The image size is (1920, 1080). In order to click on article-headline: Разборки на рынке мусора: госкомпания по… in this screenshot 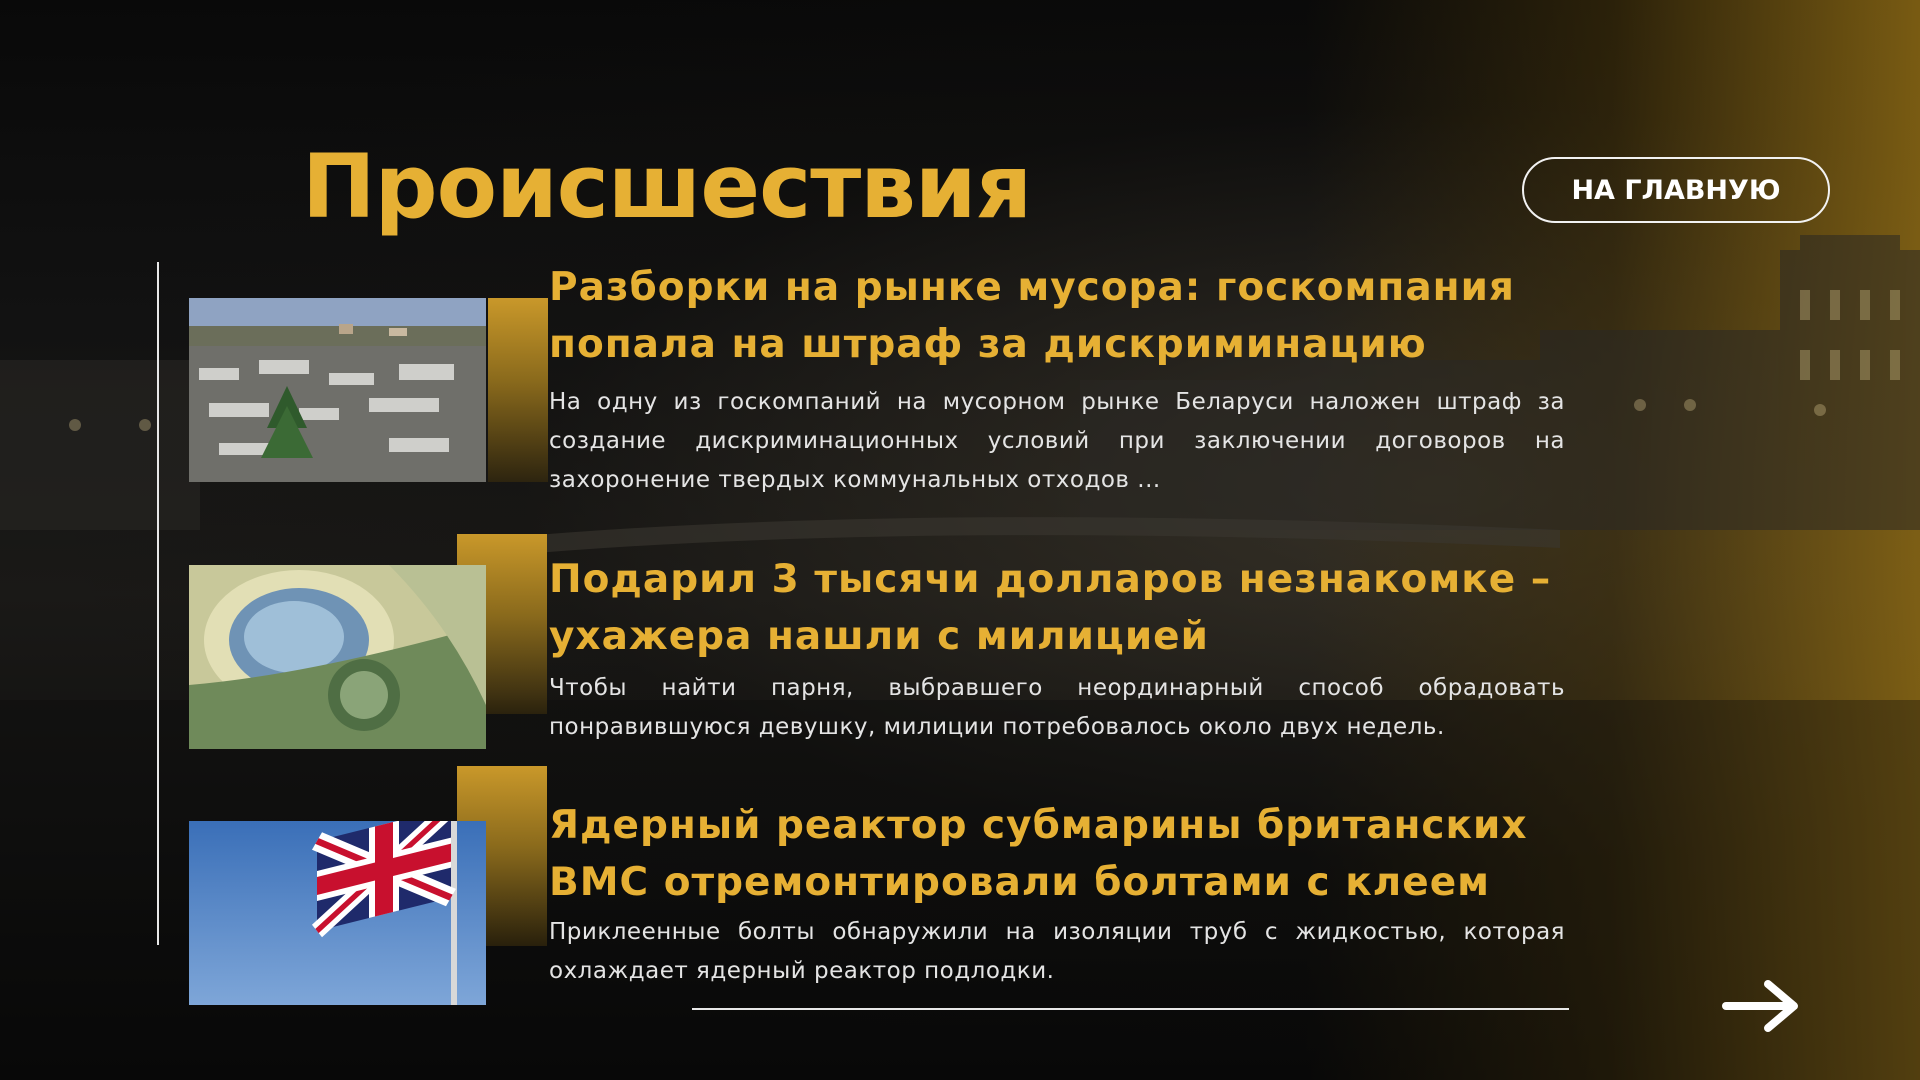, I will do `click(1057, 316)`.